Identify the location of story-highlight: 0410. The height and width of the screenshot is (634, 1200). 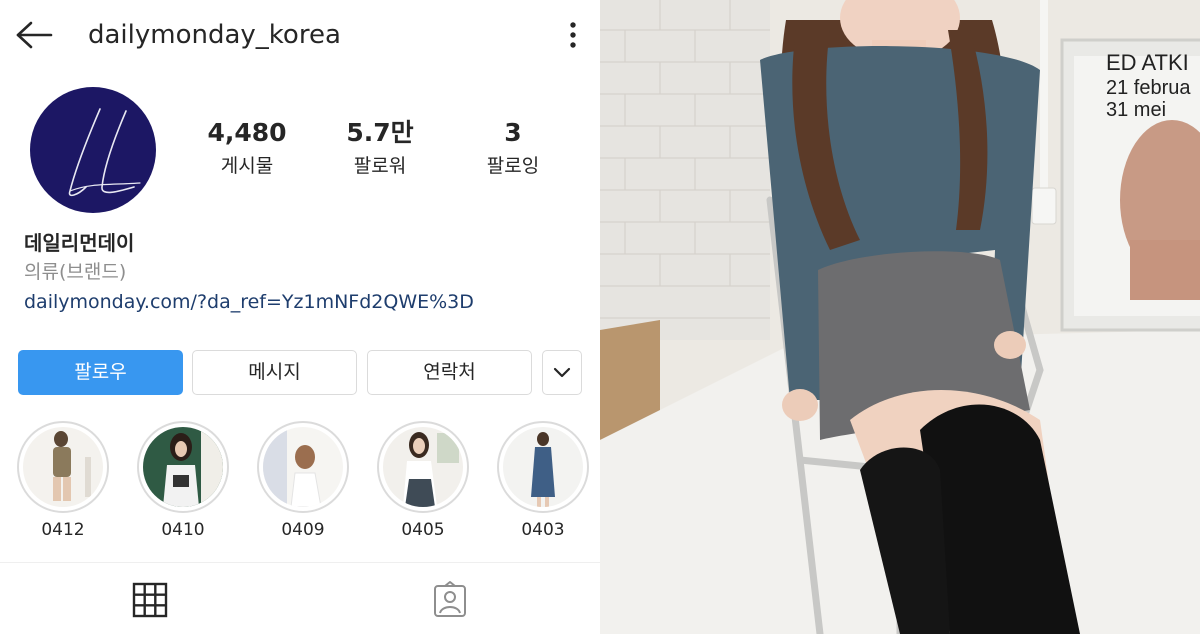
(183, 483).